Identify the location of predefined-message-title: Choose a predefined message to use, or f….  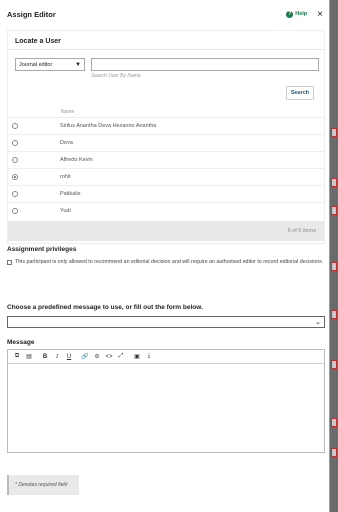
(105, 307).